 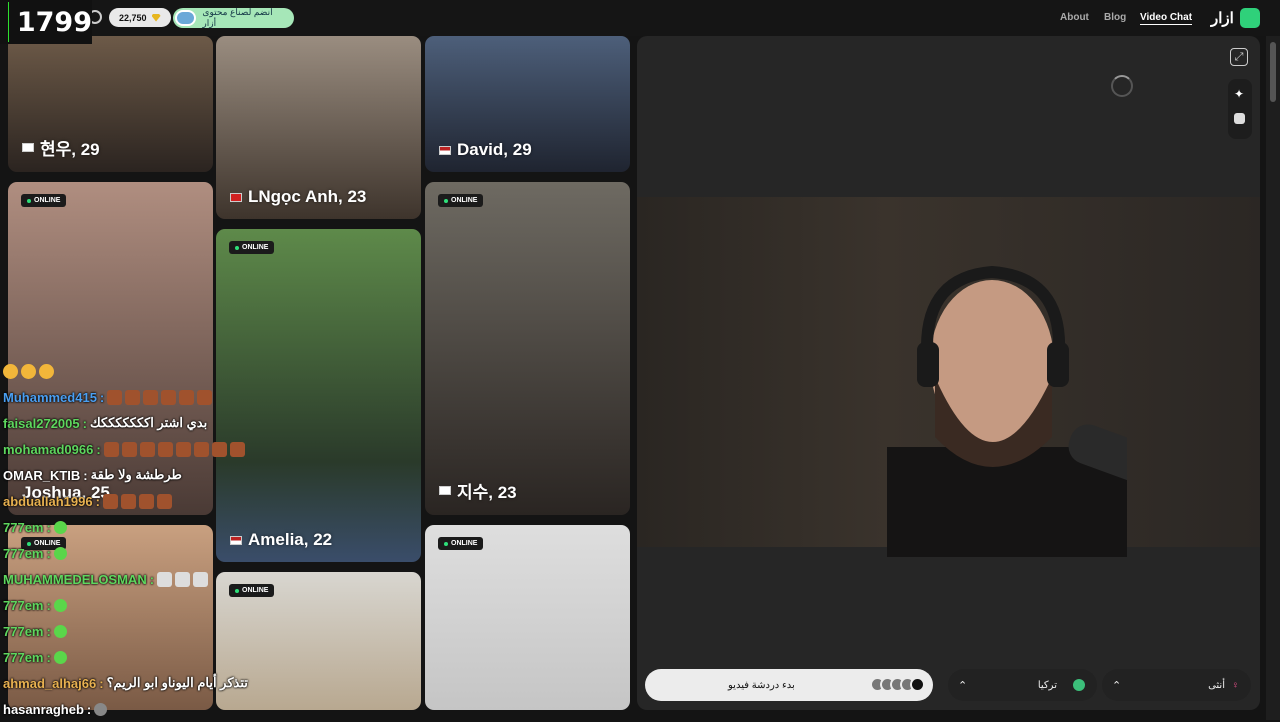 I want to click on streamer-image, so click(x=1007, y=411).